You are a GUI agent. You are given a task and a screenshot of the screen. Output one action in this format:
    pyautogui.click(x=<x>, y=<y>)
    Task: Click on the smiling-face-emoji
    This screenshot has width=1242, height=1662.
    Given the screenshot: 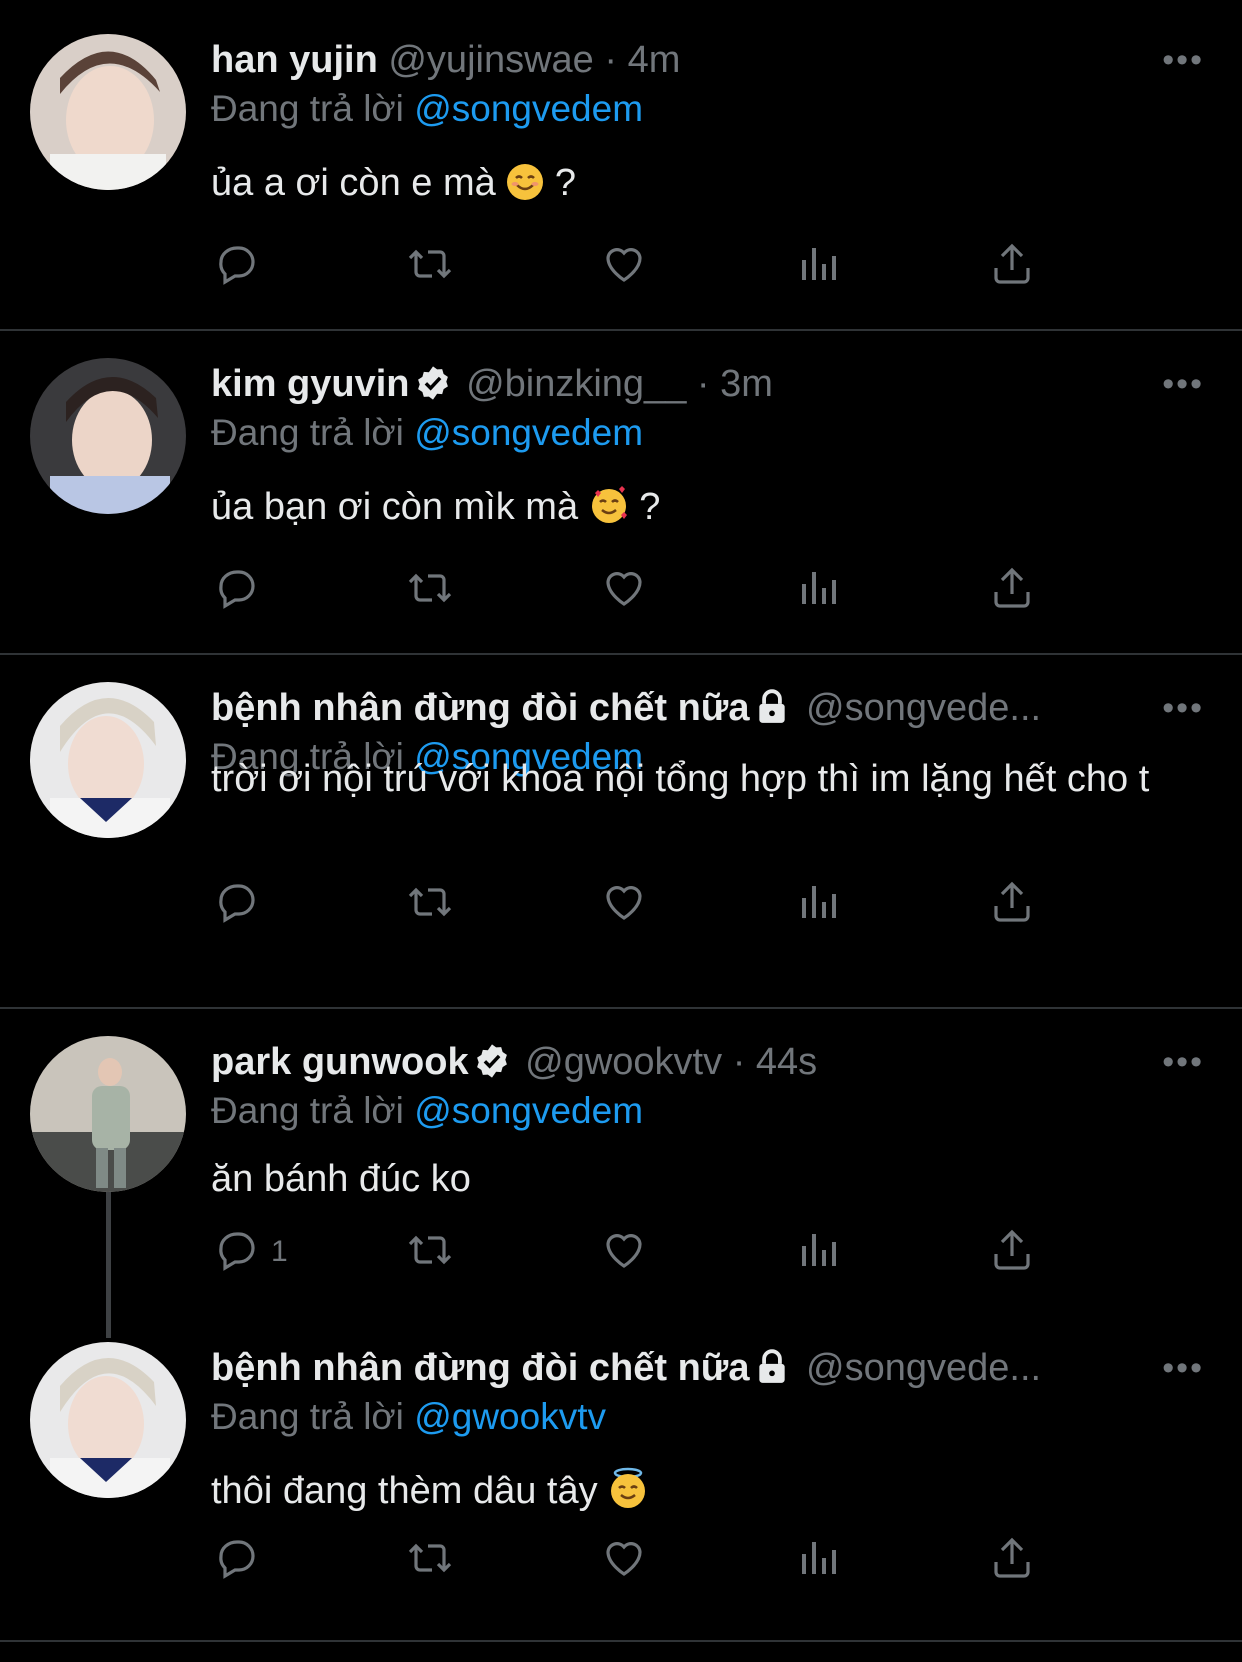 What is the action you would take?
    pyautogui.click(x=525, y=188)
    